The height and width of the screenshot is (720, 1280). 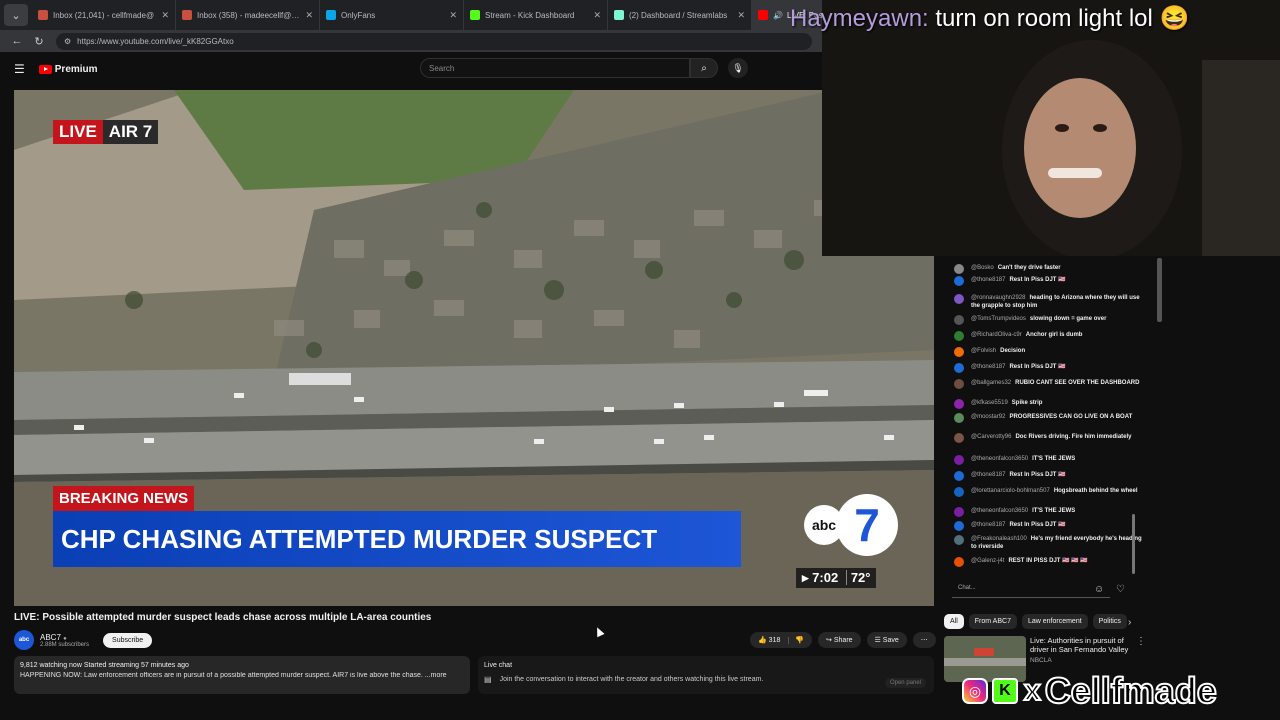 I want to click on search-input: Search, so click(x=555, y=68).